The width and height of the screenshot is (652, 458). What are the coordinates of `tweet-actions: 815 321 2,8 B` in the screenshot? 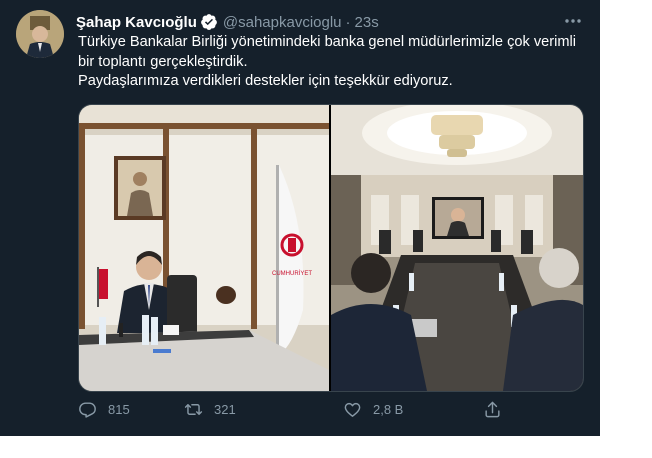 It's located at (298, 412).